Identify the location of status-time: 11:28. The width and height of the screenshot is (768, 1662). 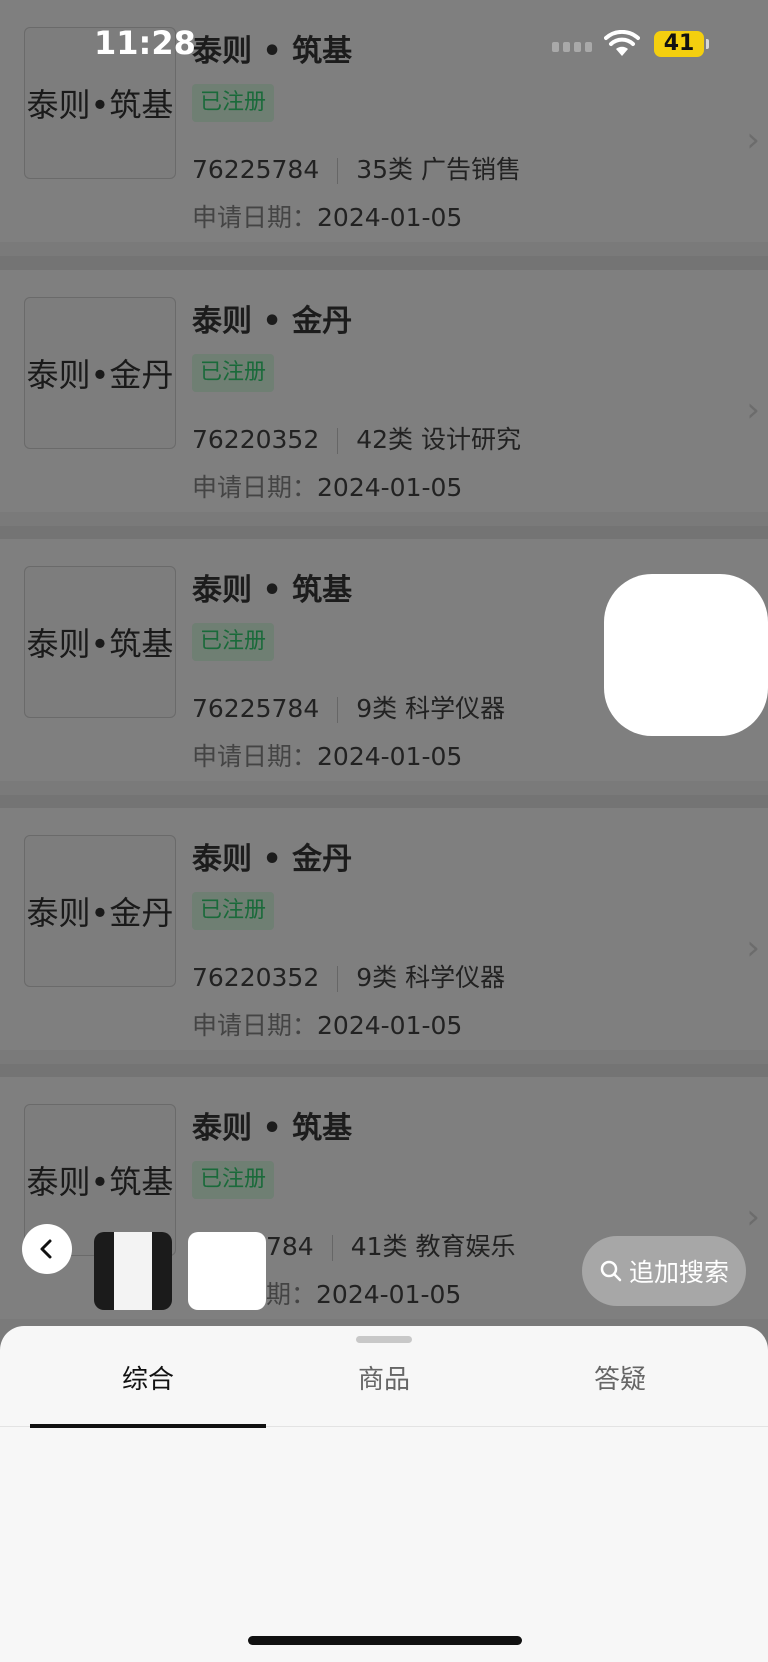
(145, 43).